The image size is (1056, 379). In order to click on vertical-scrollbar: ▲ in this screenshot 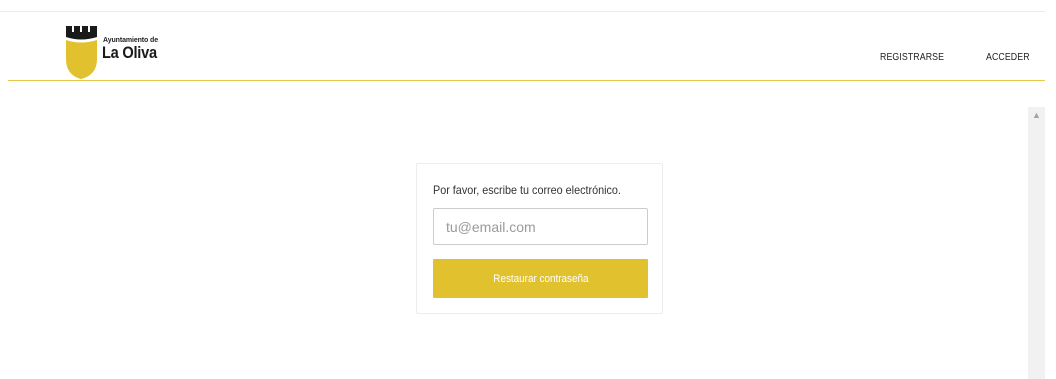, I will do `click(1036, 243)`.